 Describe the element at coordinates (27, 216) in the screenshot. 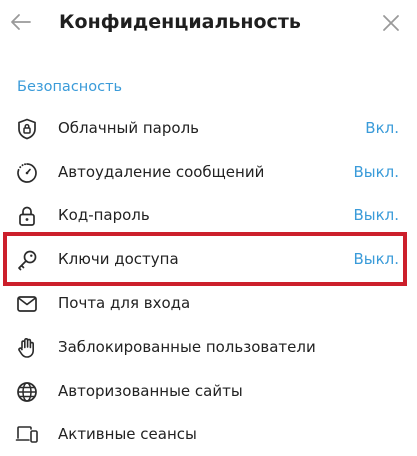

I see `lock-icon` at that location.